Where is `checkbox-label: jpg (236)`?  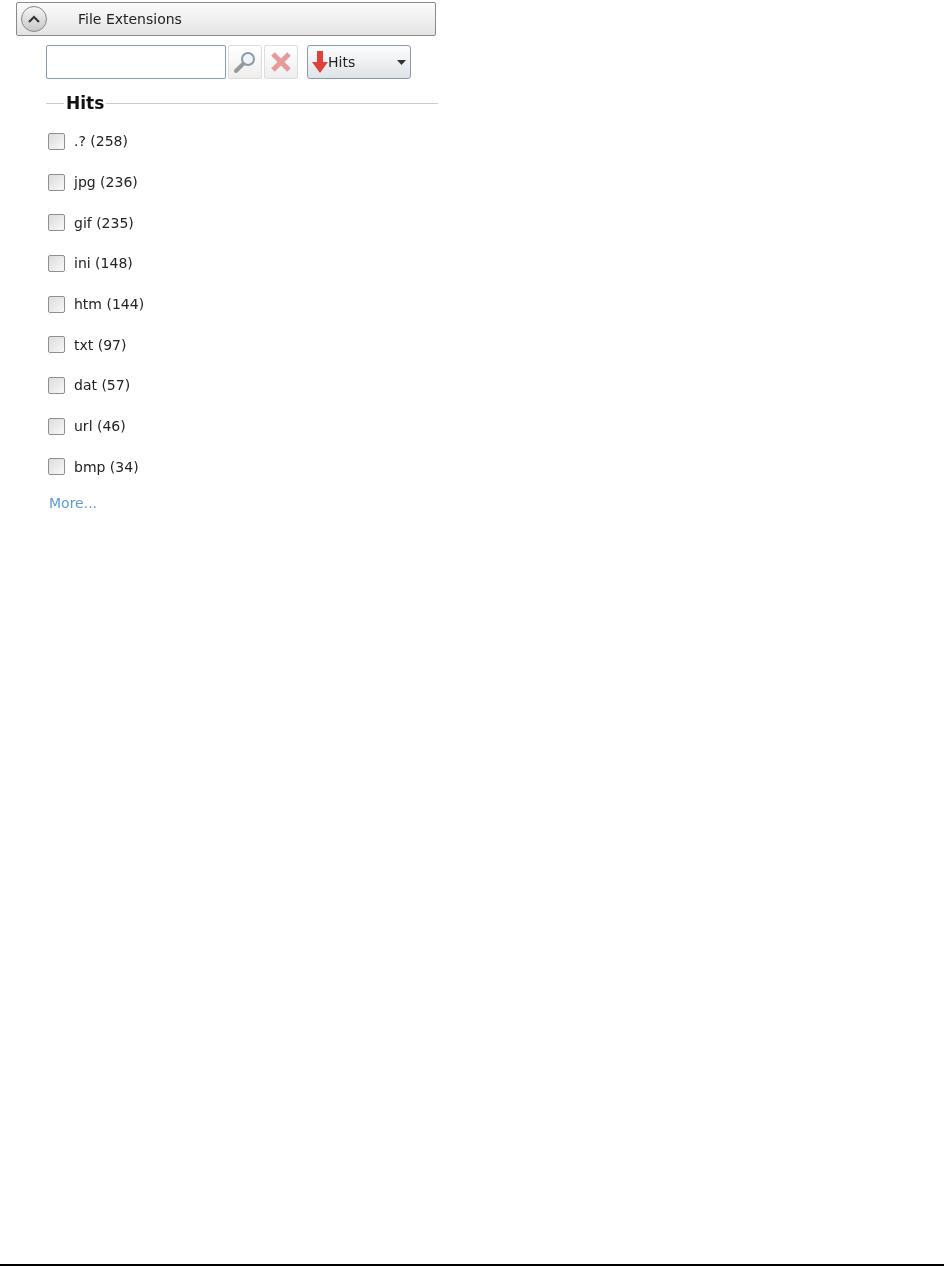
checkbox-label: jpg (236) is located at coordinates (106, 182).